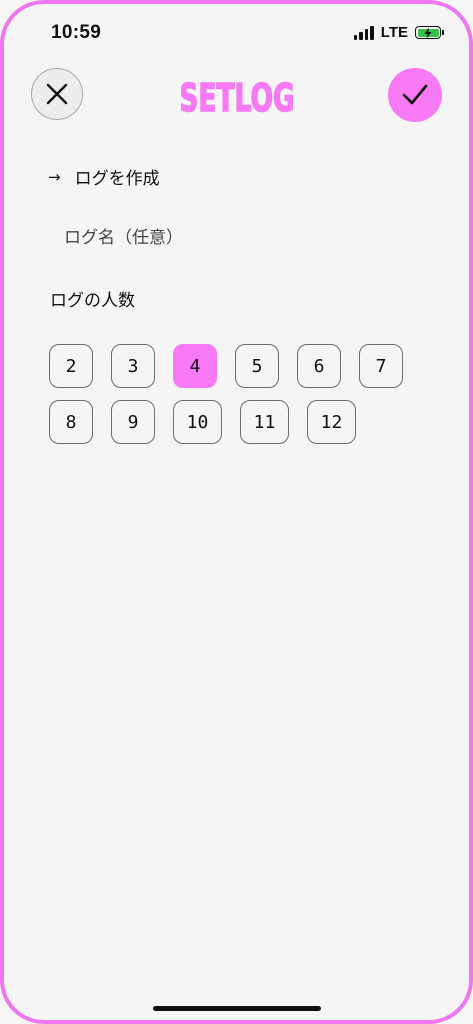 The width and height of the screenshot is (473, 1024). I want to click on confirm-button, so click(415, 95).